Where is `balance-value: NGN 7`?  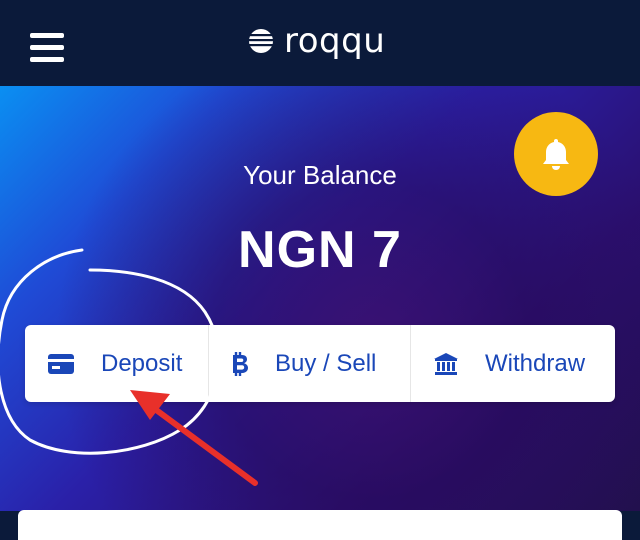
balance-value: NGN 7 is located at coordinates (320, 250).